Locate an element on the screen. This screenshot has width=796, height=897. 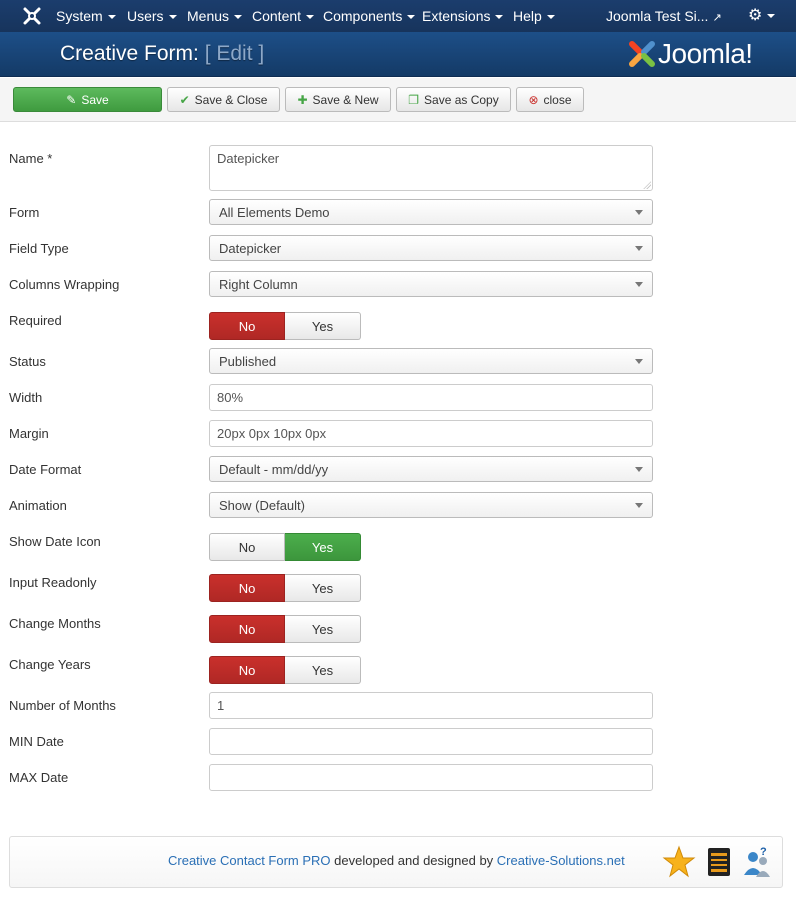
menu-help: Help is located at coordinates (534, 16).